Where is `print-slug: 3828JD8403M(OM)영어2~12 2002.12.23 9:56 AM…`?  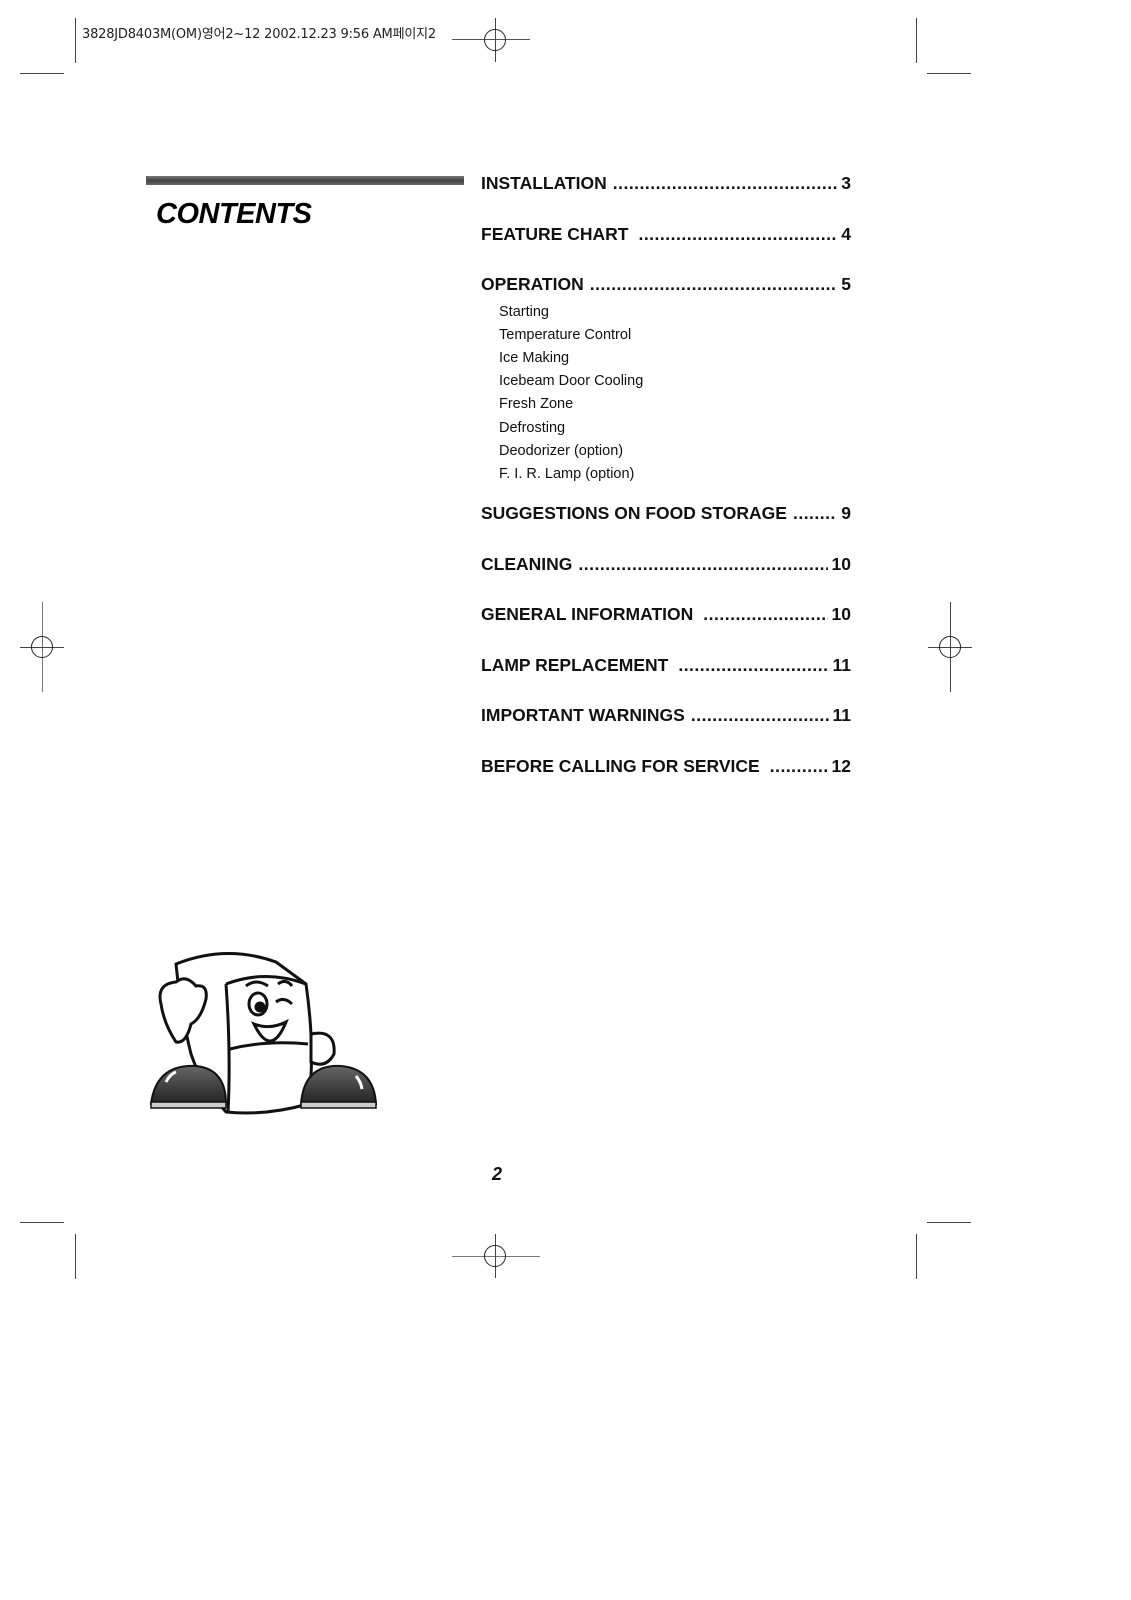 print-slug: 3828JD8403M(OM)영어2~12 2002.12.23 9:56 AM… is located at coordinates (259, 34).